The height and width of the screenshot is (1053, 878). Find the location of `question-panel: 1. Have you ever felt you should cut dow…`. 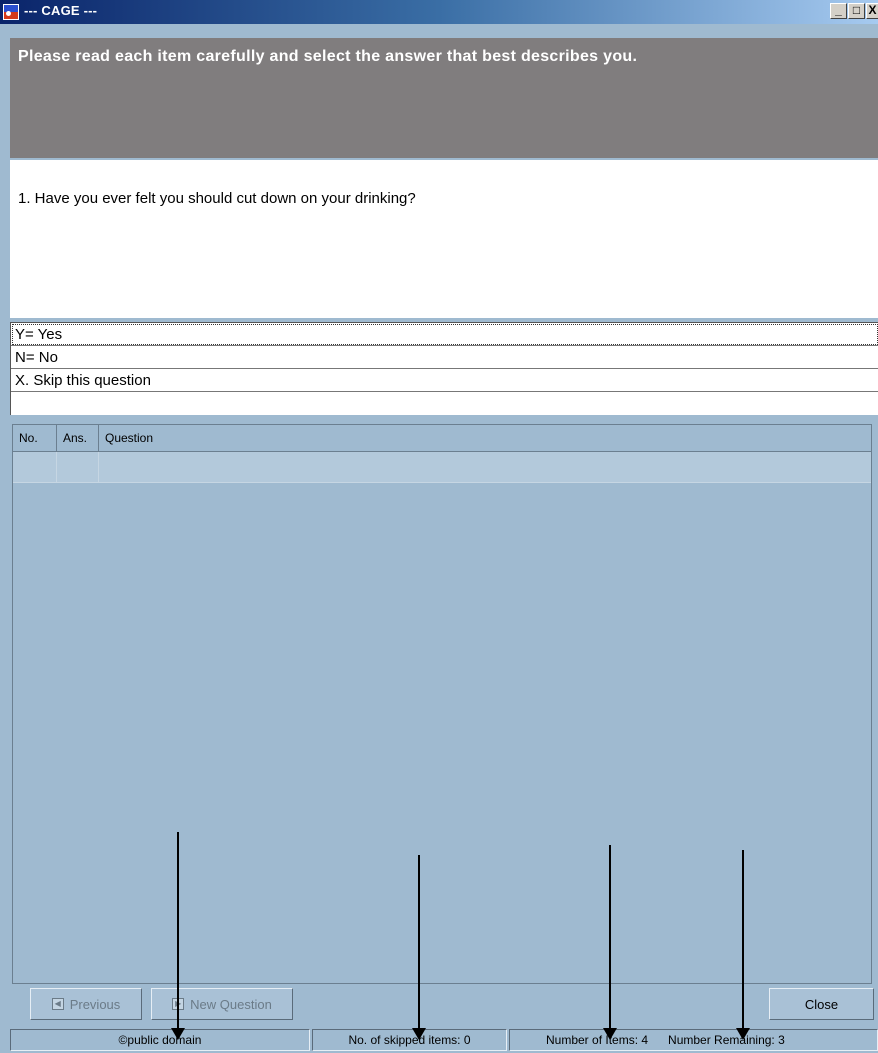

question-panel: 1. Have you ever felt you should cut dow… is located at coordinates (444, 239).